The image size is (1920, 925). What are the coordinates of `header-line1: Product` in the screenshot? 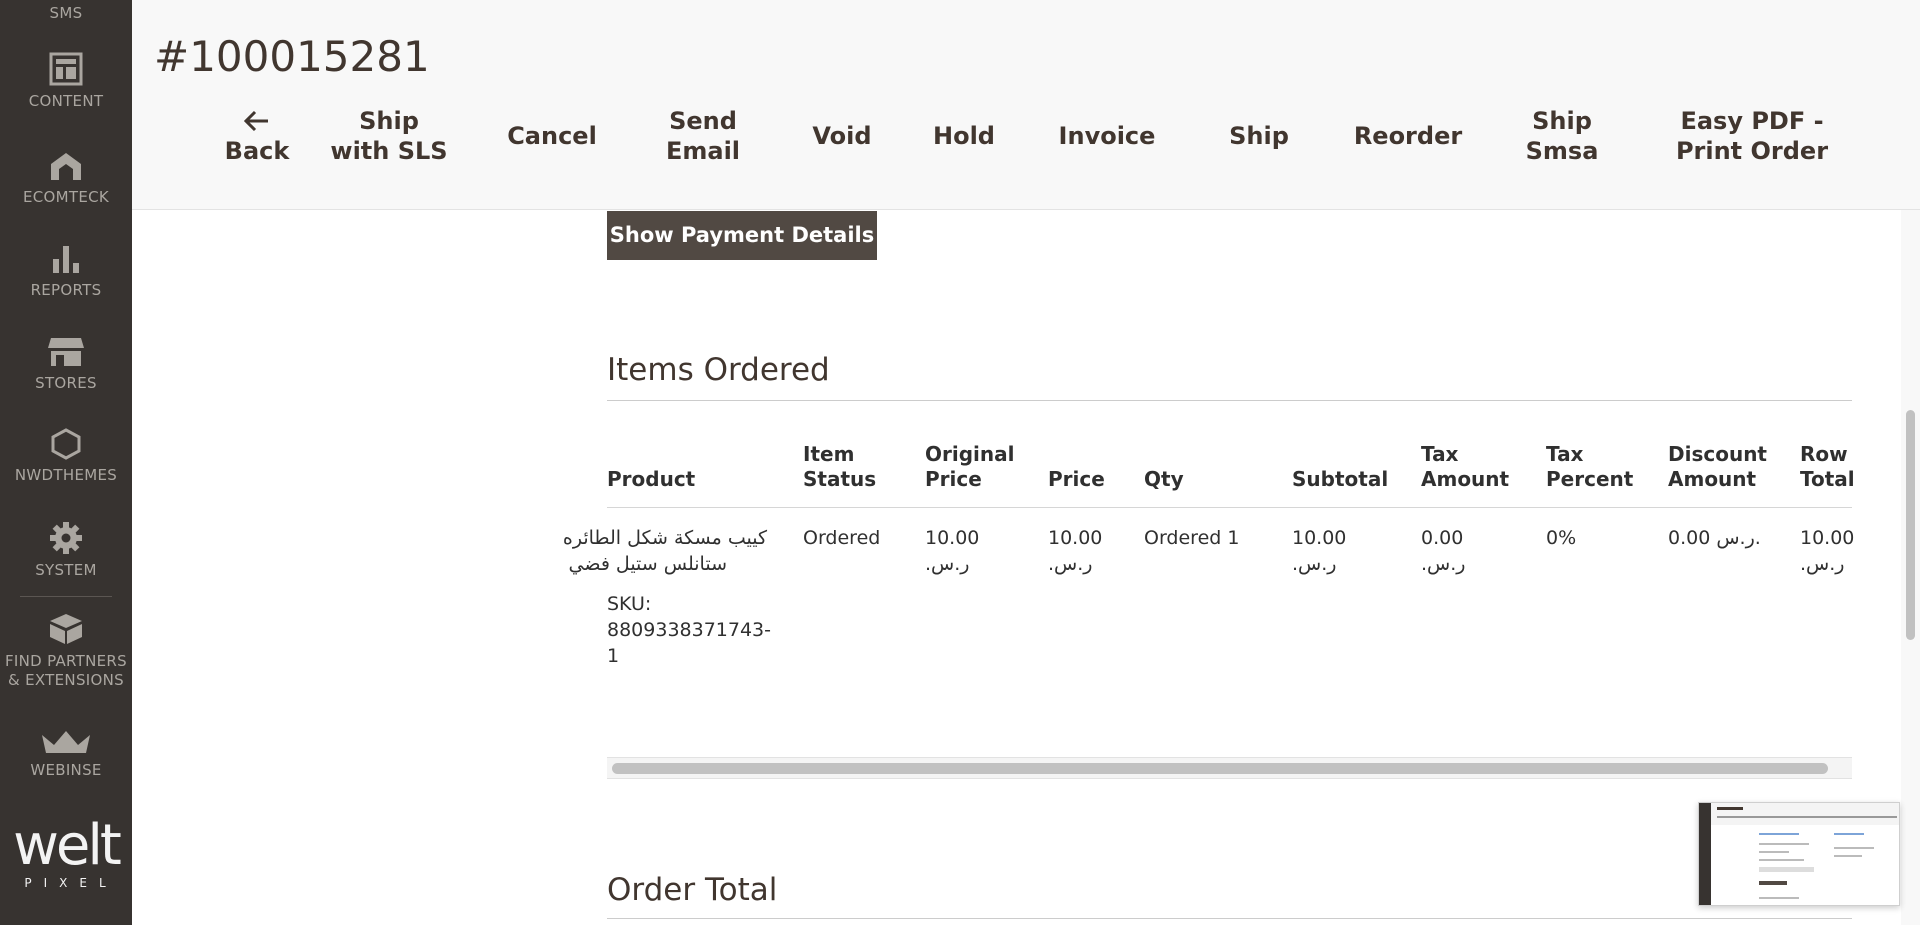 It's located at (651, 479).